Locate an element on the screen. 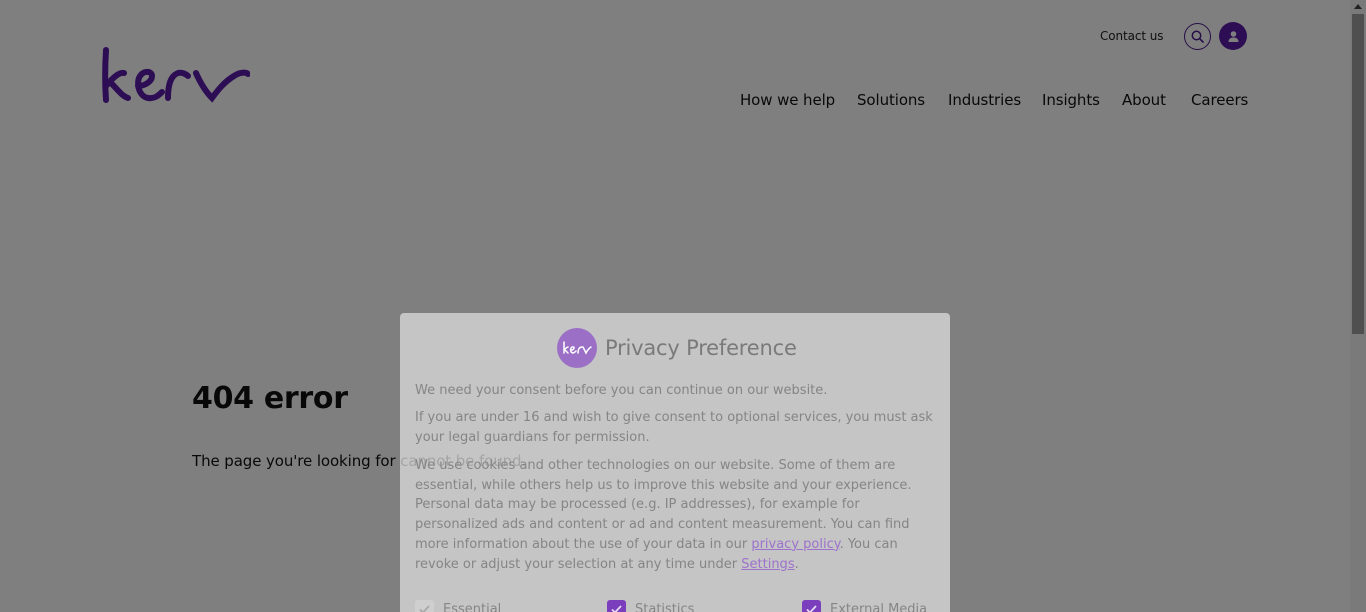 The height and width of the screenshot is (612, 1366). consent-details-end: . is located at coordinates (796, 564).